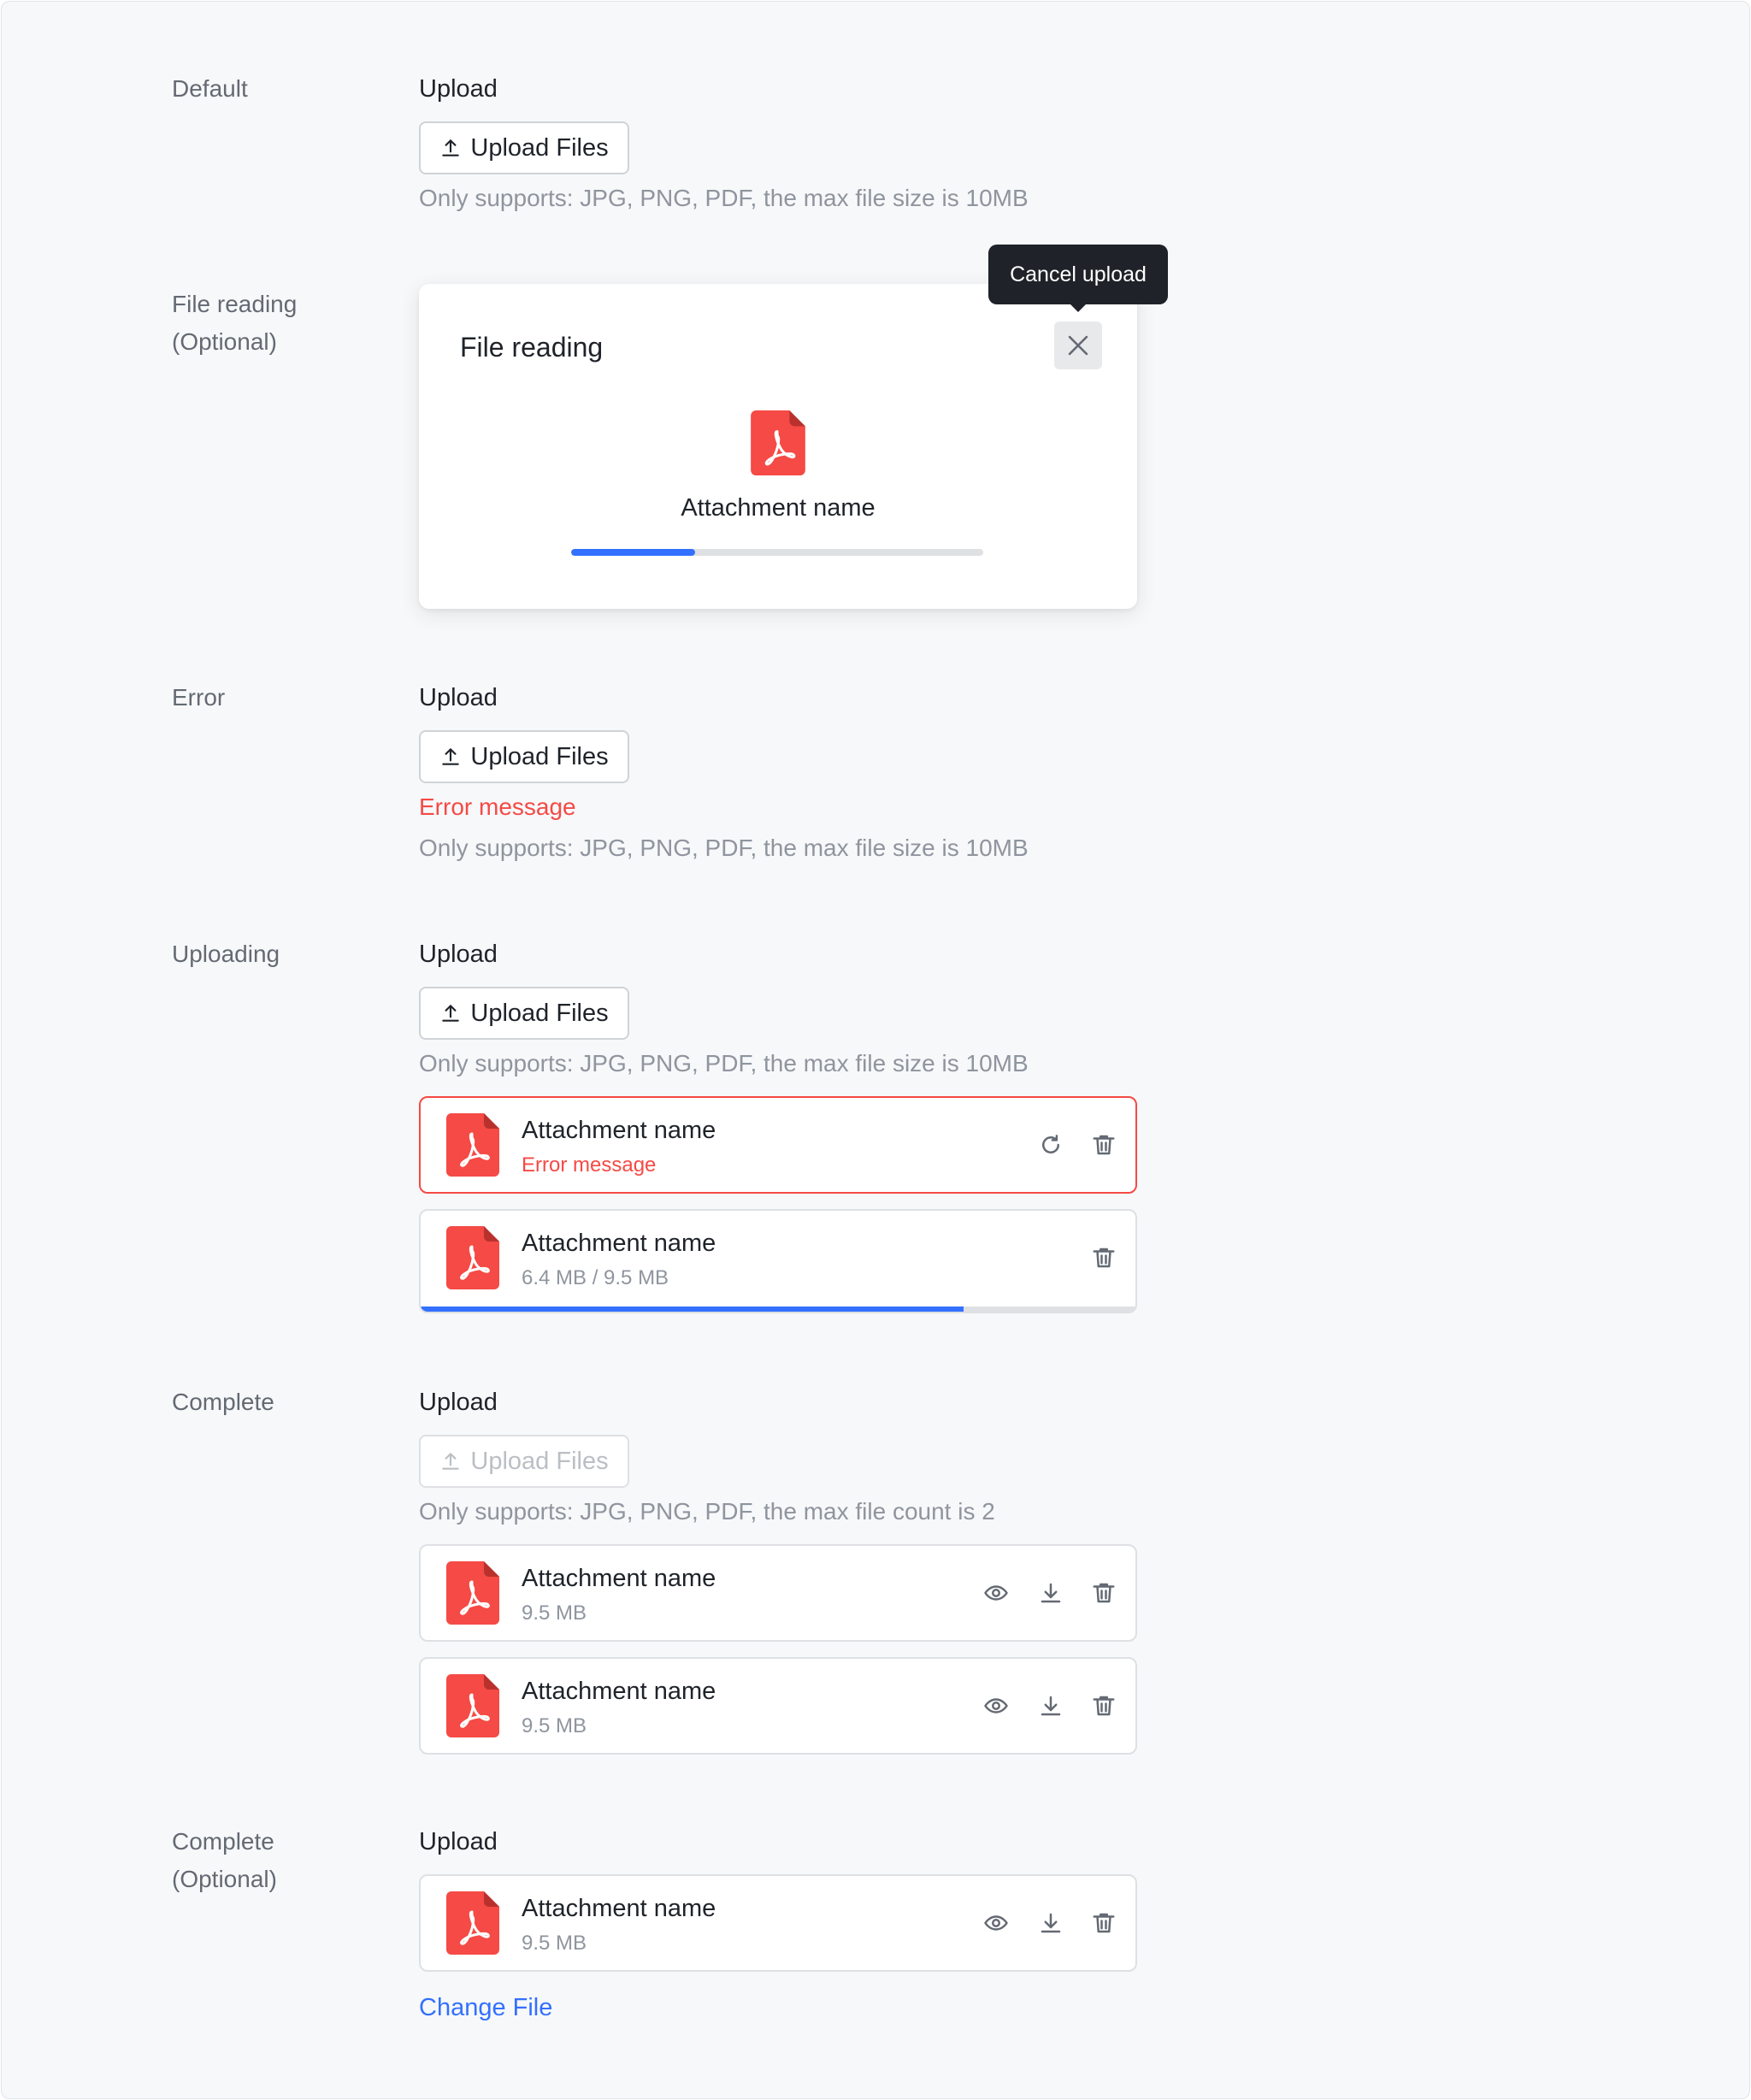  What do you see at coordinates (589, 1165) in the screenshot?
I see `file-error-message: Error message` at bounding box center [589, 1165].